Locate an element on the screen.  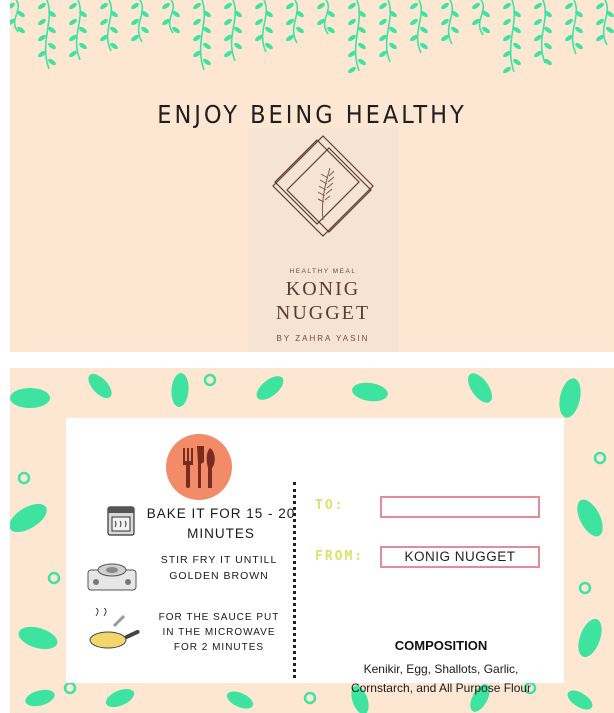
dotted-divider is located at coordinates (294, 580).